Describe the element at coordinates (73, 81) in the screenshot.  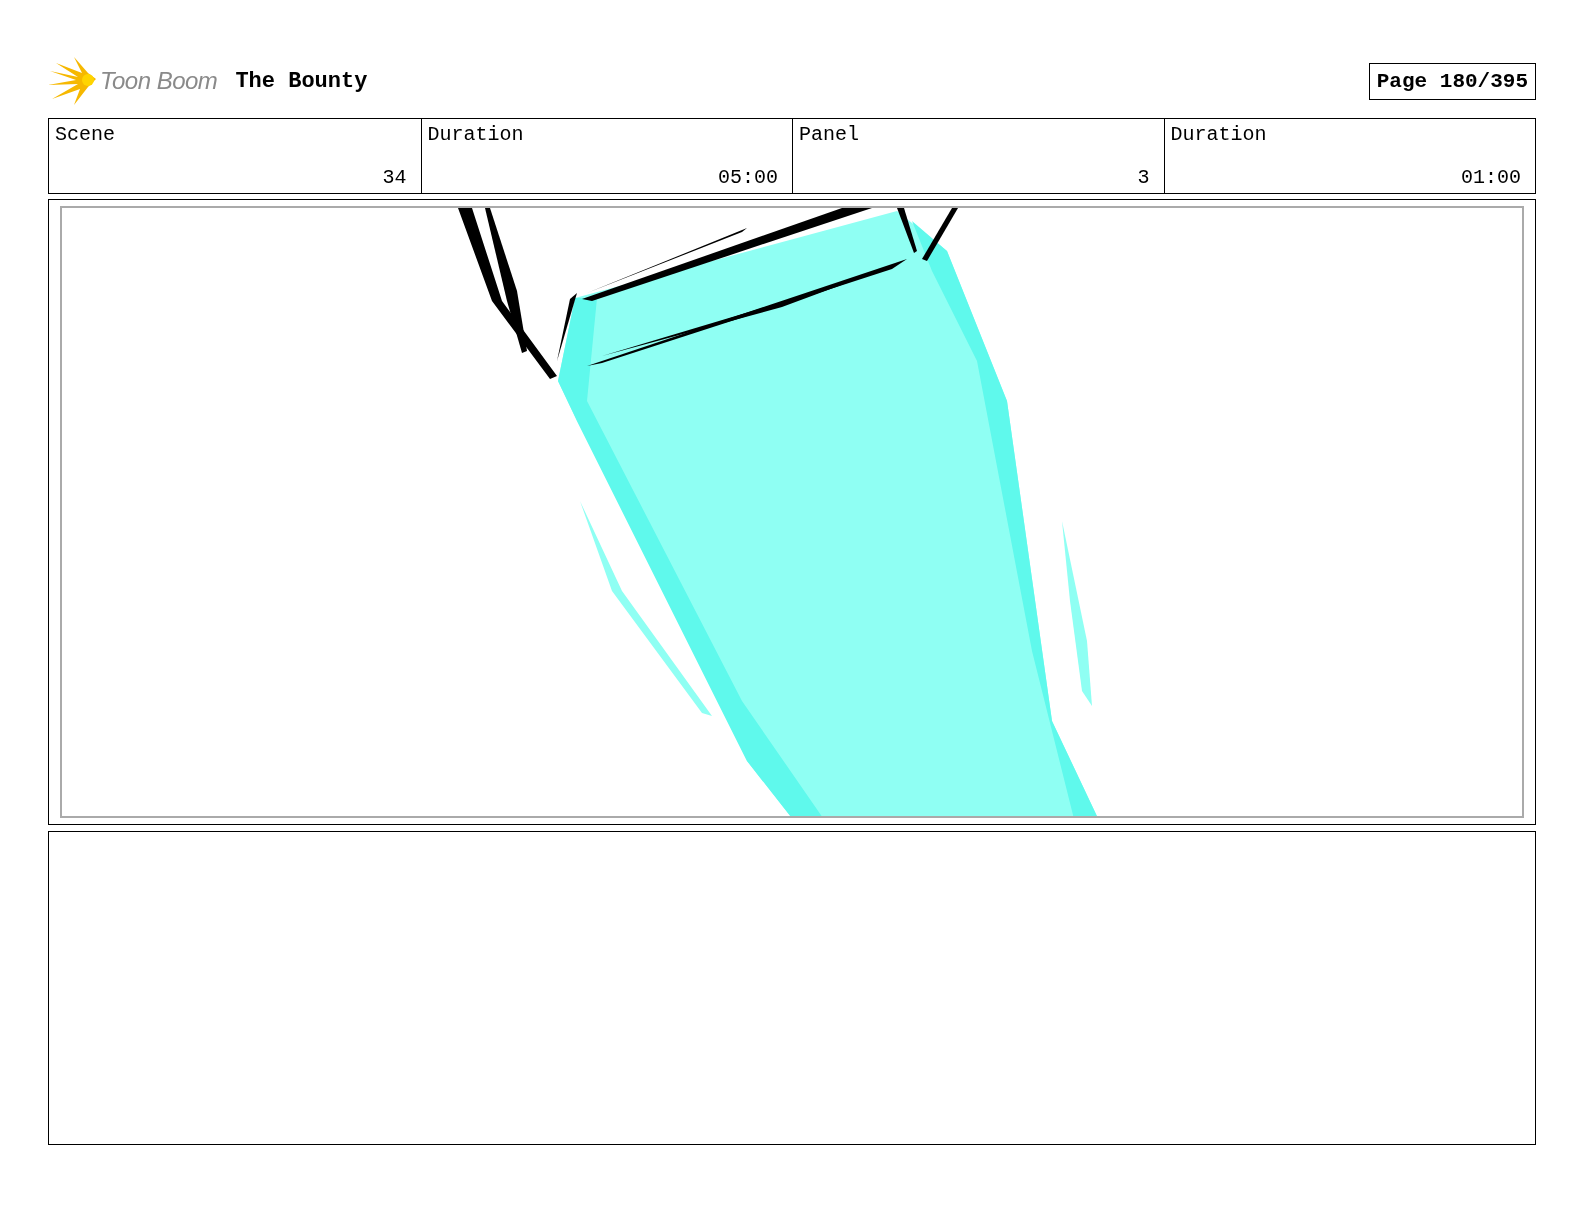
I see `starburst-icon` at that location.